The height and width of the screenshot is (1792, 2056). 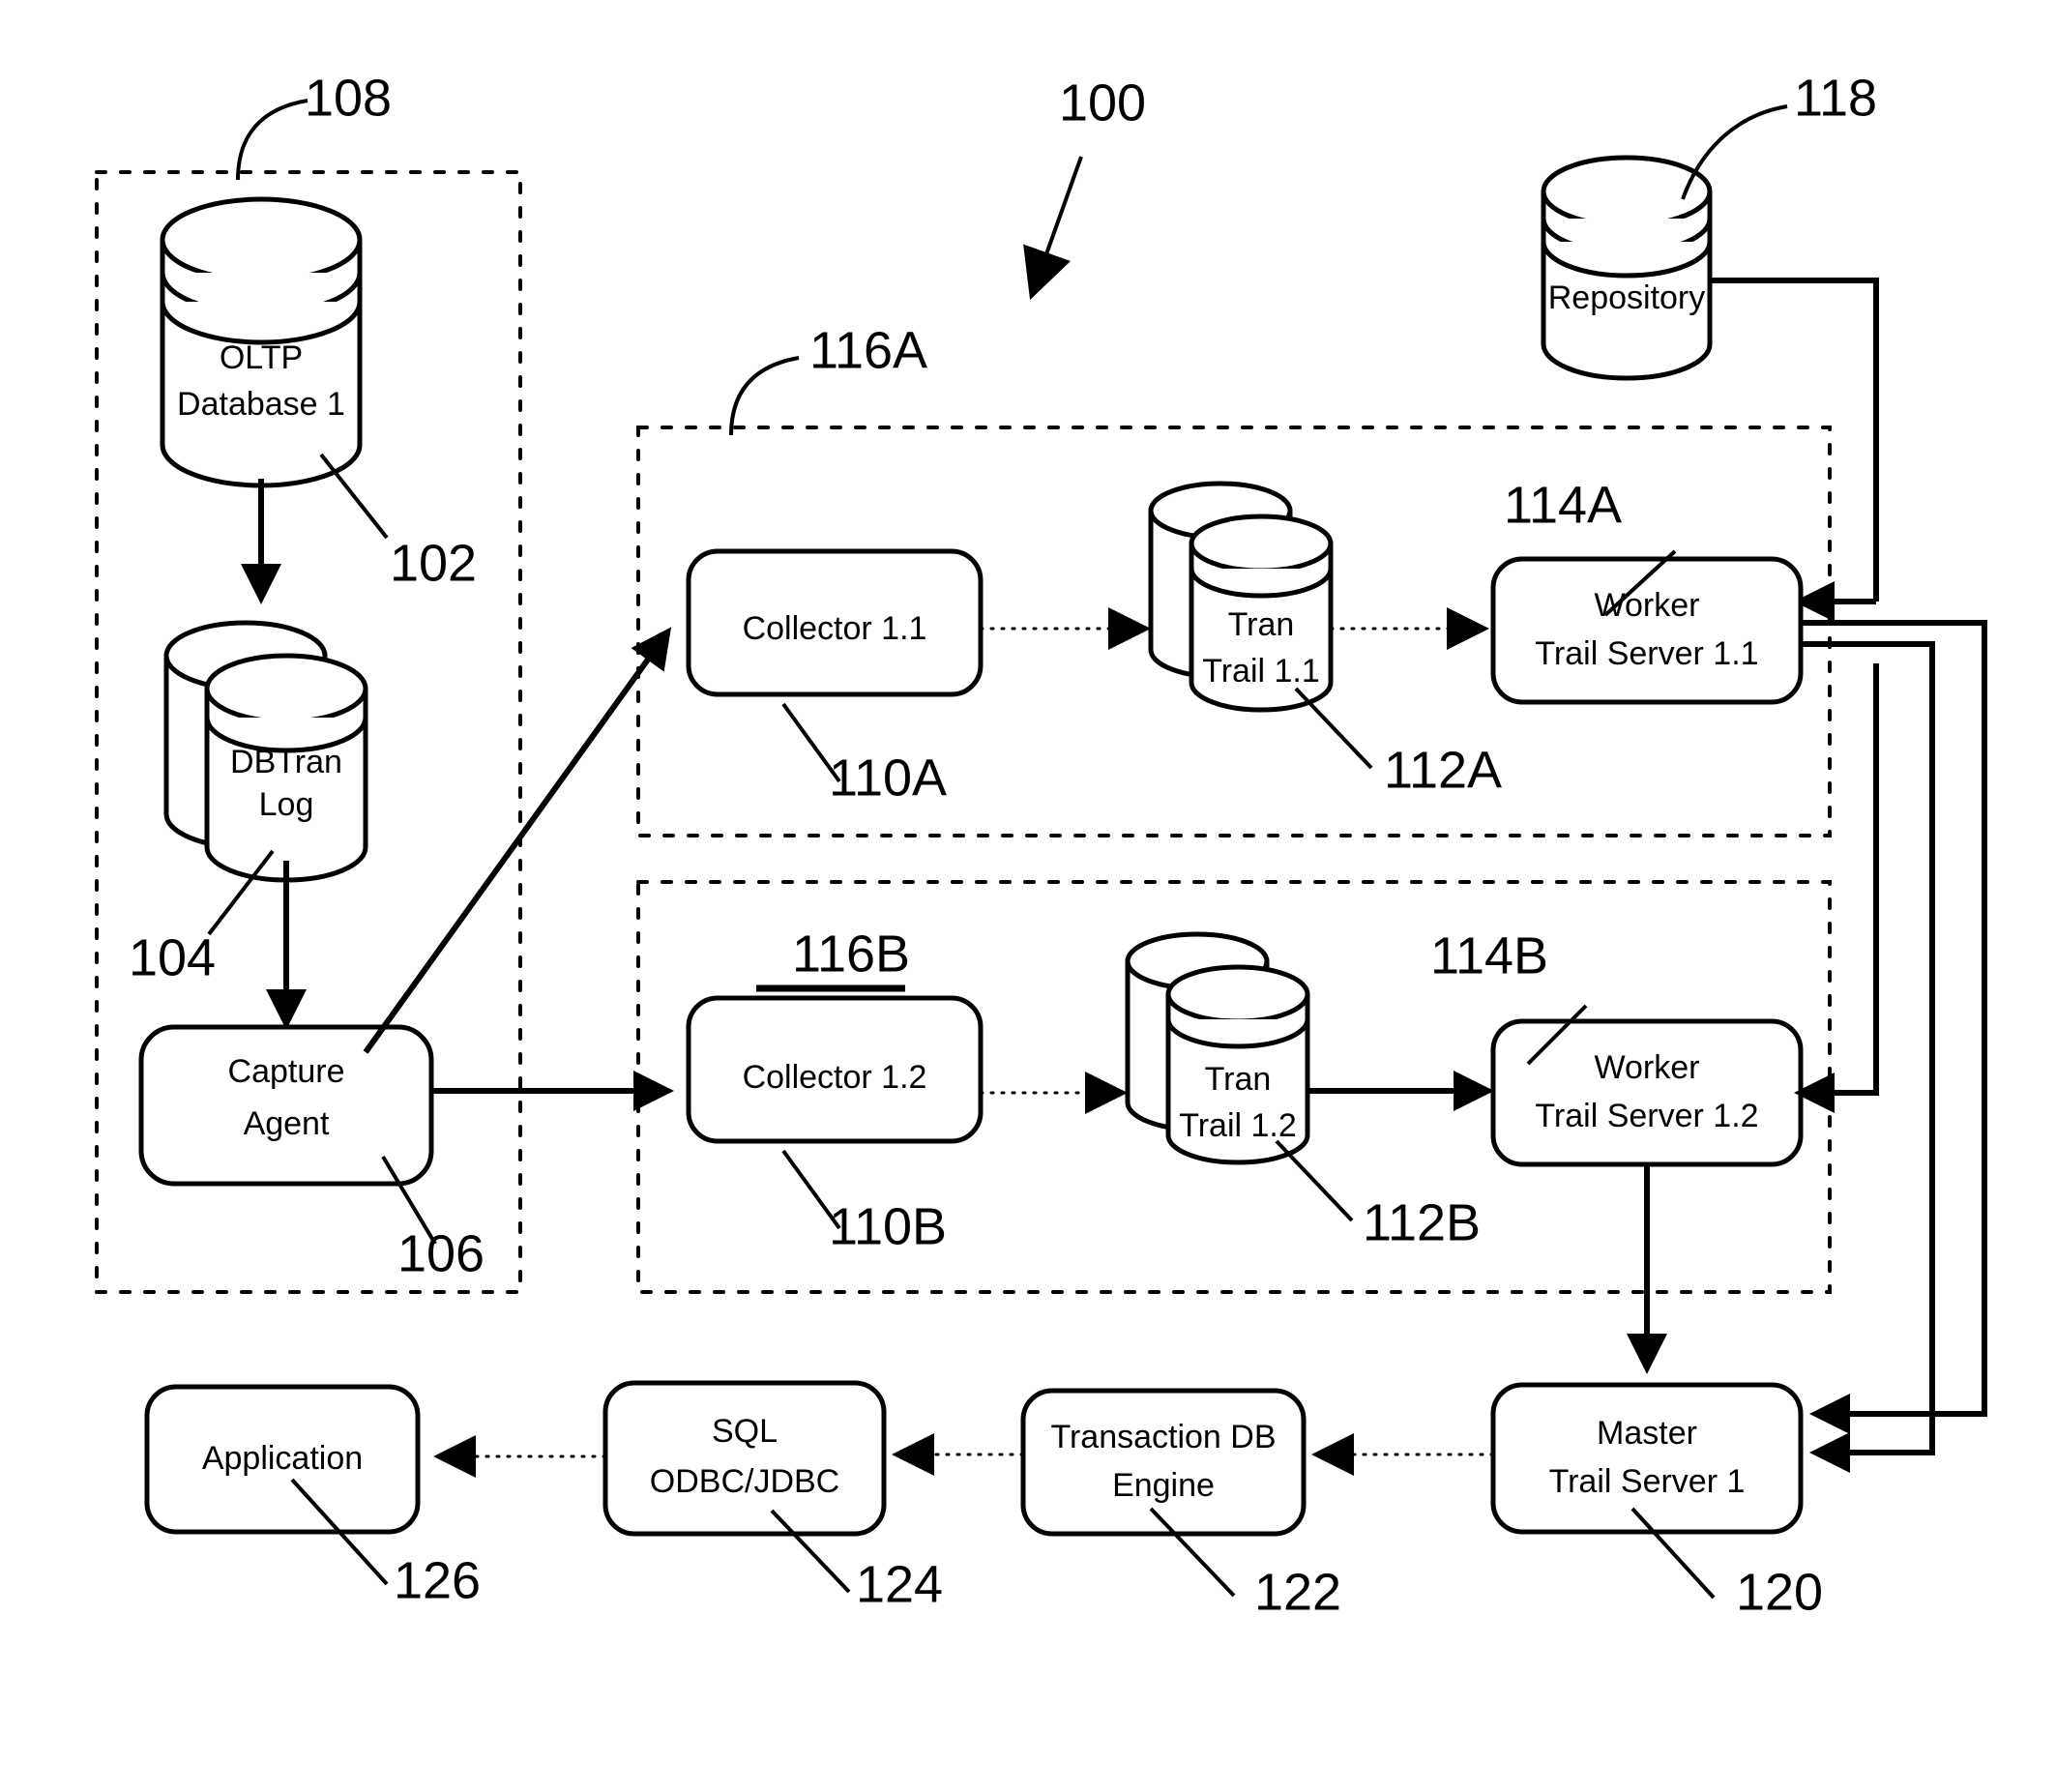 I want to click on node-worker-trail-server-1-2: Worker Trail Server 1.2, so click(x=1647, y=1092).